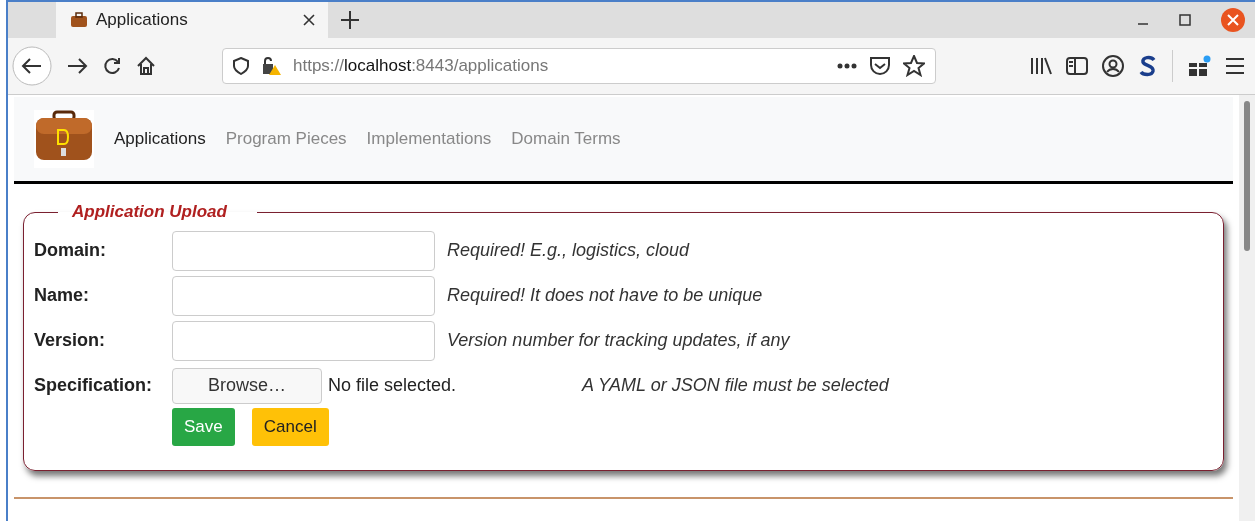  What do you see at coordinates (880, 66) in the screenshot?
I see `pocket-icon` at bounding box center [880, 66].